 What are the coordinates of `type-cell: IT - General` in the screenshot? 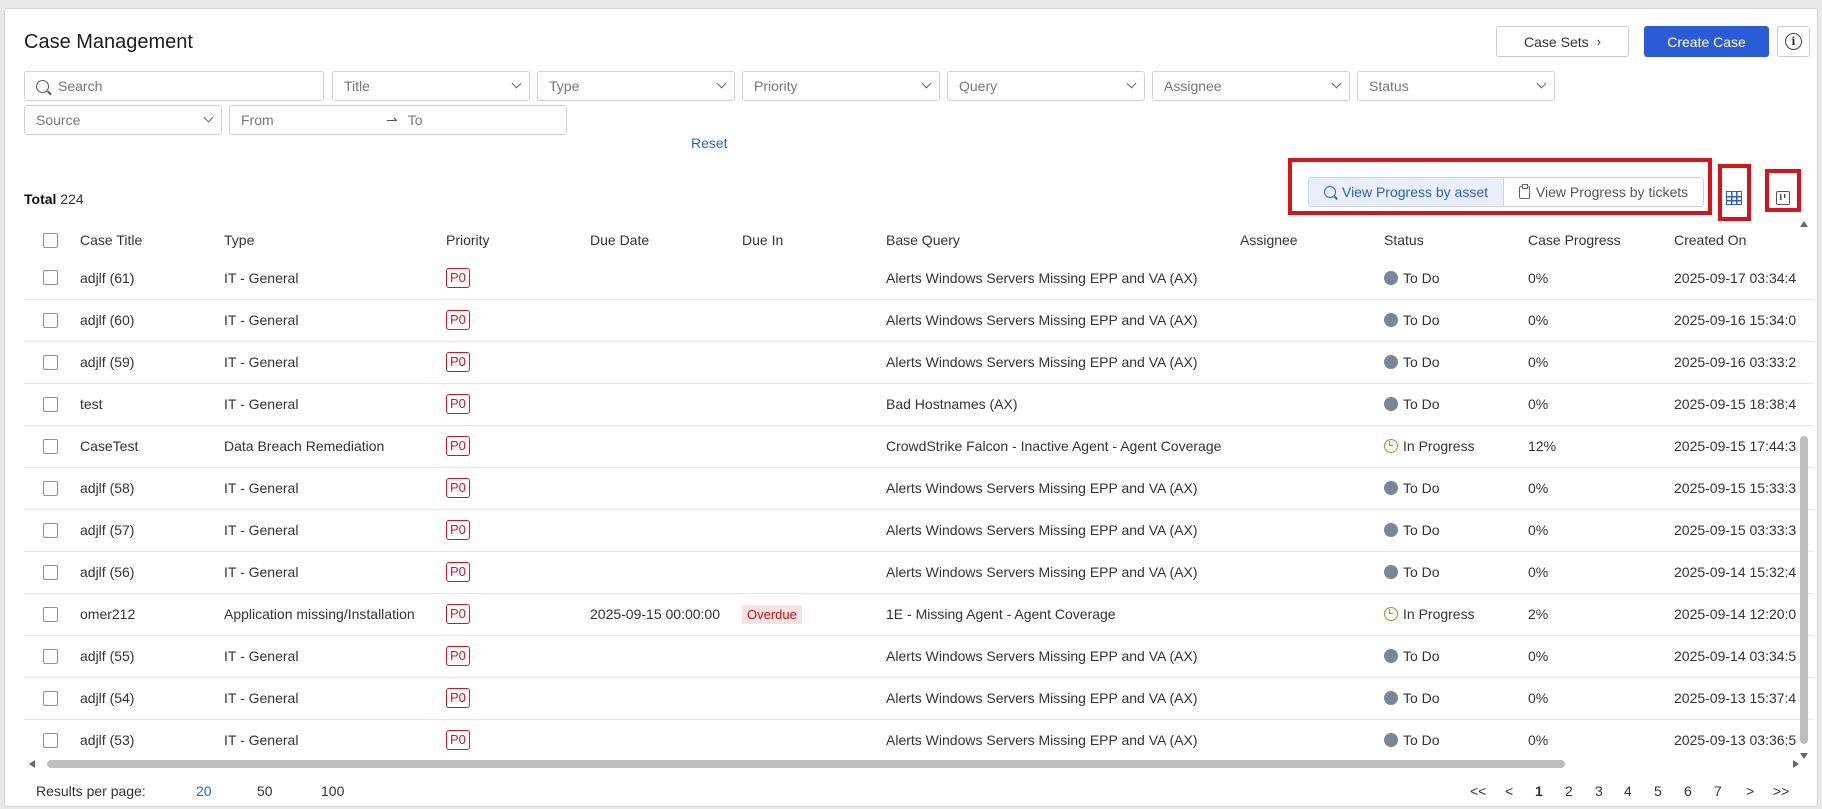 It's located at (335, 404).